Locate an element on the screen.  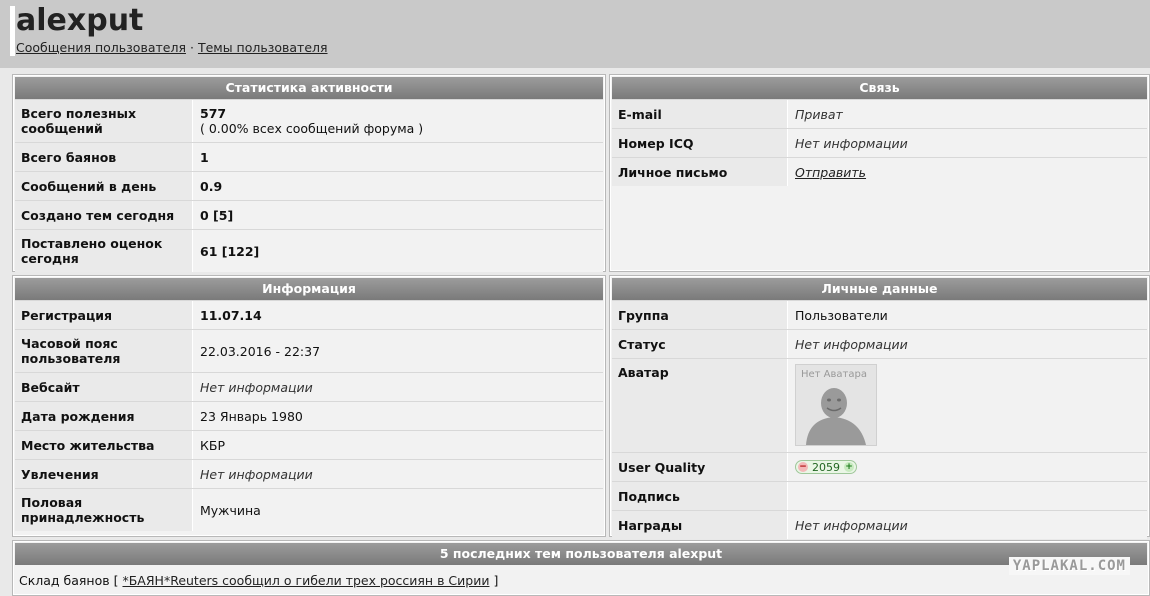
row-label: Место жительства is located at coordinates (104, 445).